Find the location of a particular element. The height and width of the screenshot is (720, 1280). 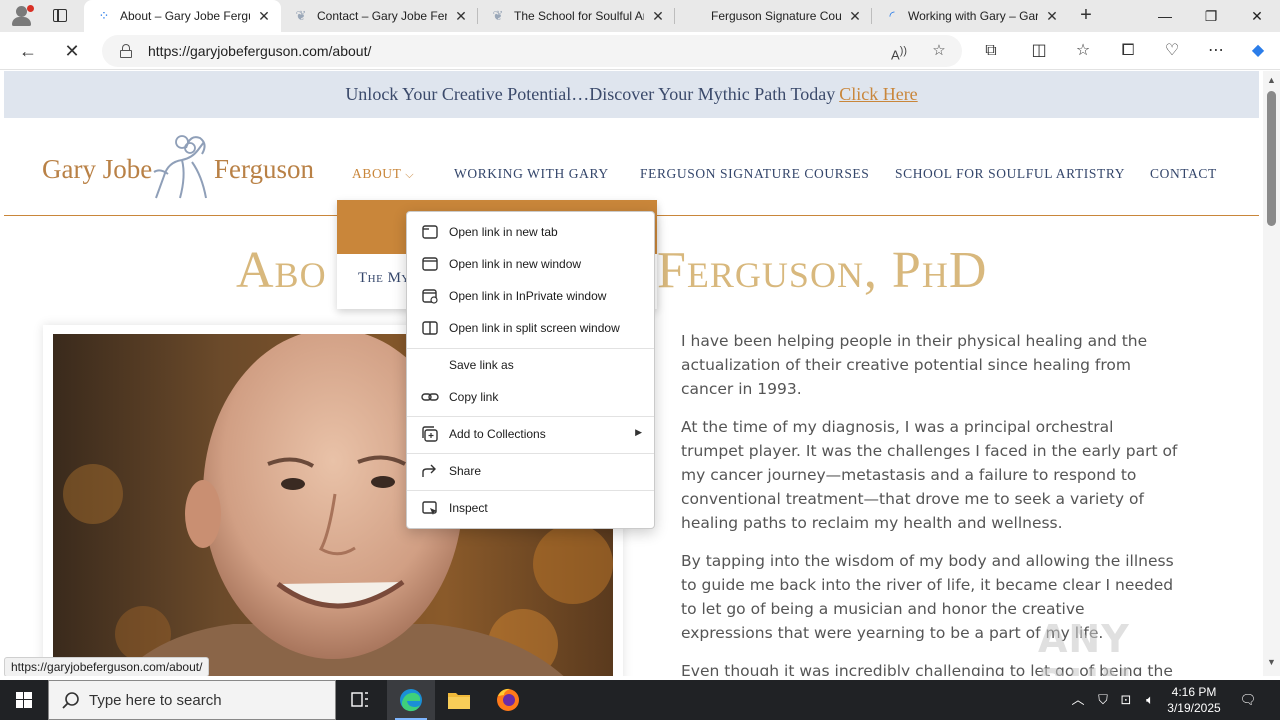

nav-school: SCHOOL FOR SOULFUL ARTISTRY is located at coordinates (1010, 174).